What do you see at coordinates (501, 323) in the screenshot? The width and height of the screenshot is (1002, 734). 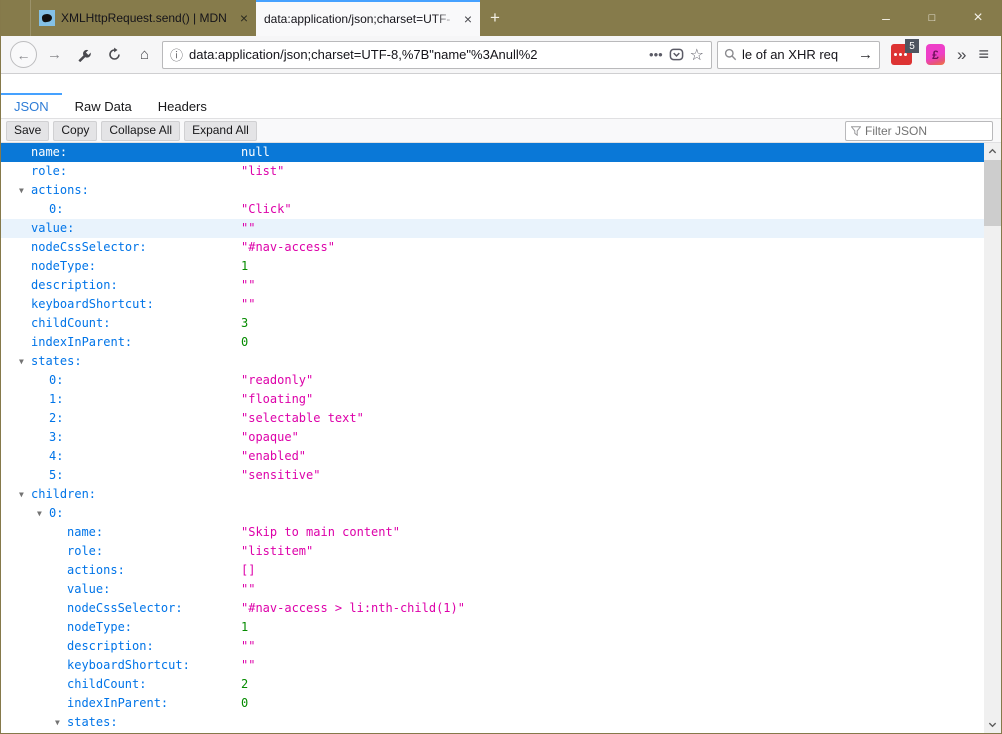 I see `json-row: childCount: 3` at bounding box center [501, 323].